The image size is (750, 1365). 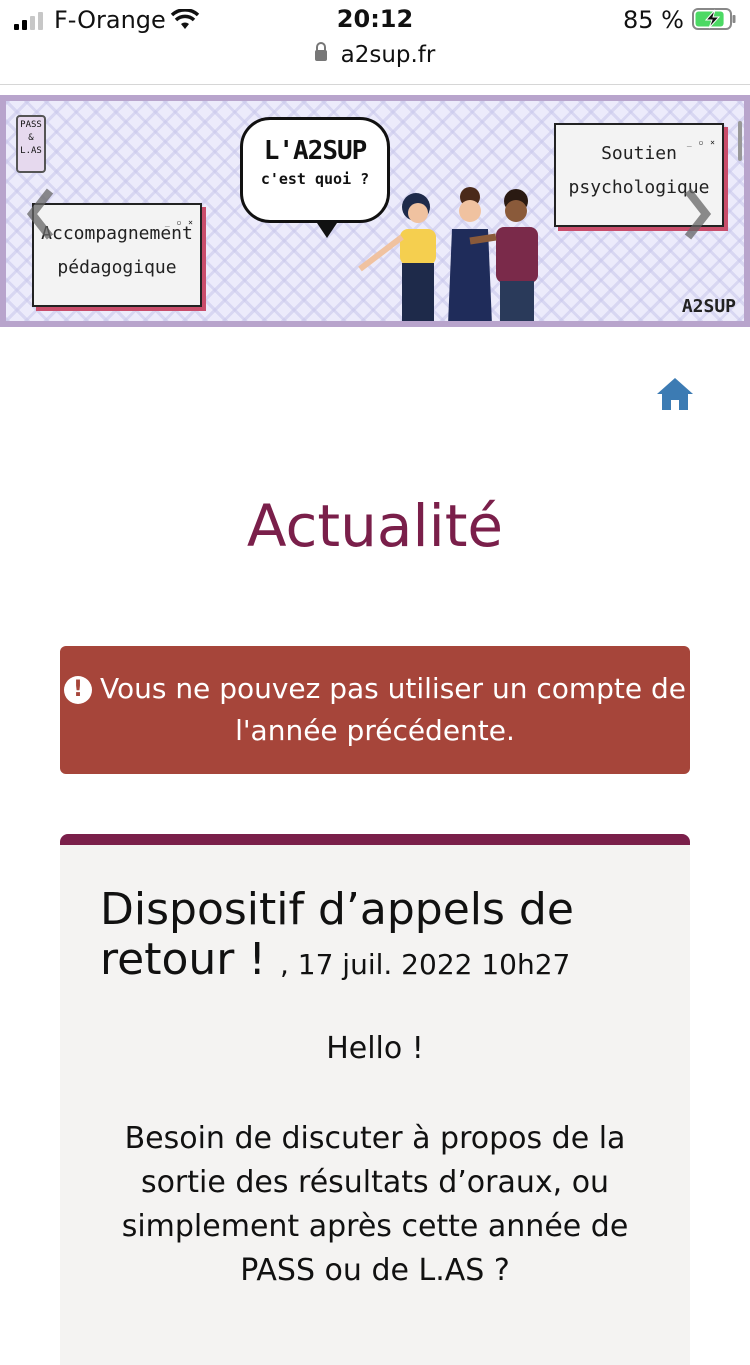 What do you see at coordinates (41, 214) in the screenshot?
I see `chevron-left-icon` at bounding box center [41, 214].